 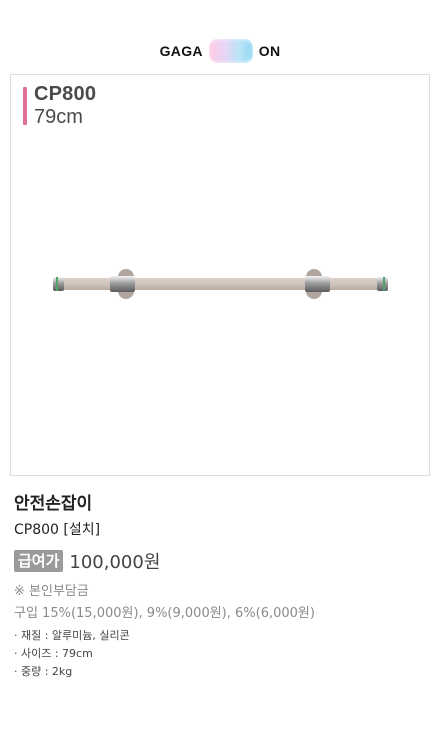 What do you see at coordinates (115, 562) in the screenshot?
I see `product-price: 100,000원` at bounding box center [115, 562].